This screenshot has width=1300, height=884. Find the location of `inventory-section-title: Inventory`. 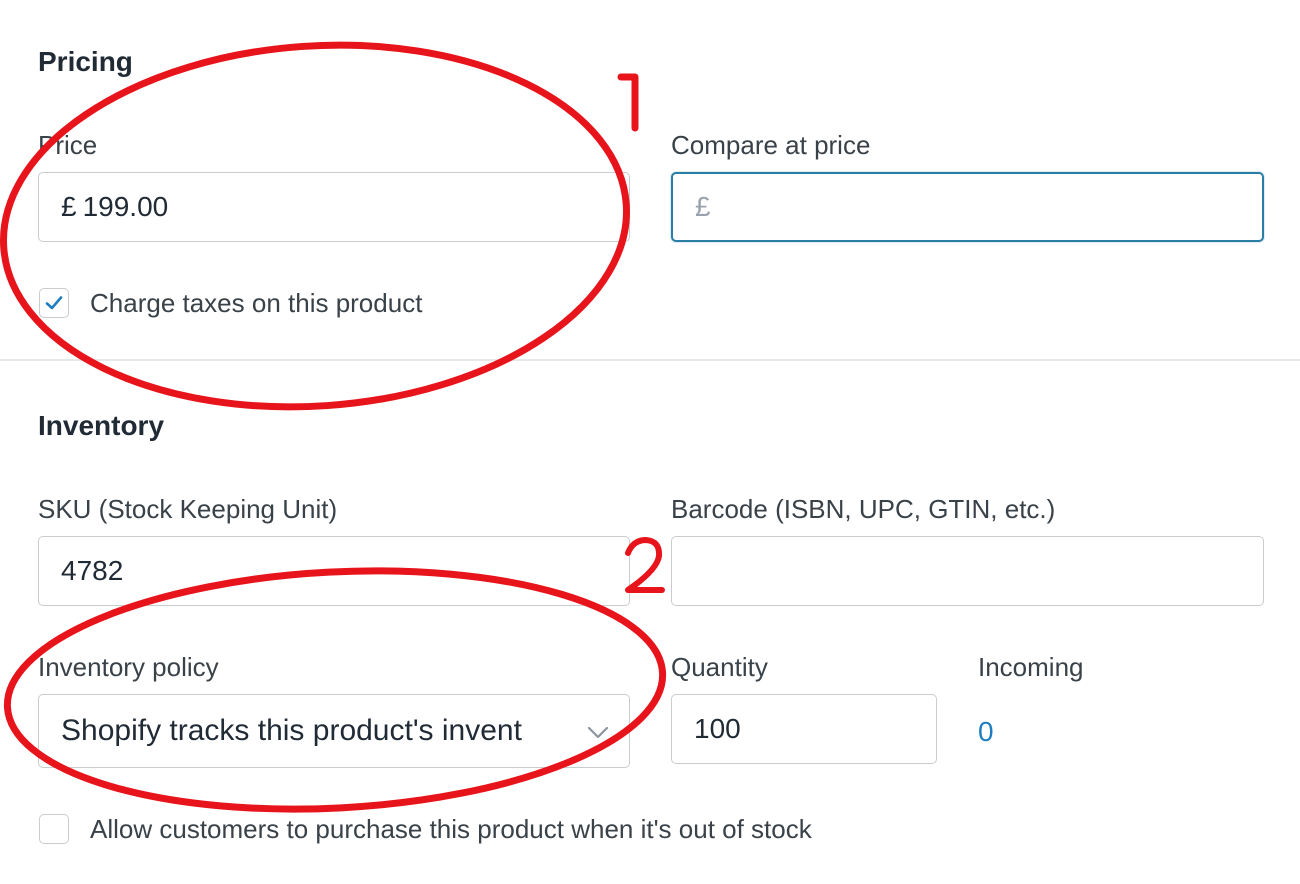

inventory-section-title: Inventory is located at coordinates (101, 425).